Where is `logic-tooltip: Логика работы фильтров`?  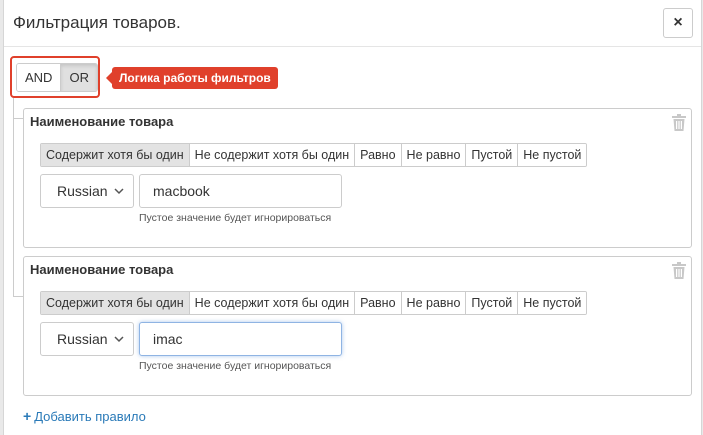 logic-tooltip: Логика работы фильтров is located at coordinates (192, 78).